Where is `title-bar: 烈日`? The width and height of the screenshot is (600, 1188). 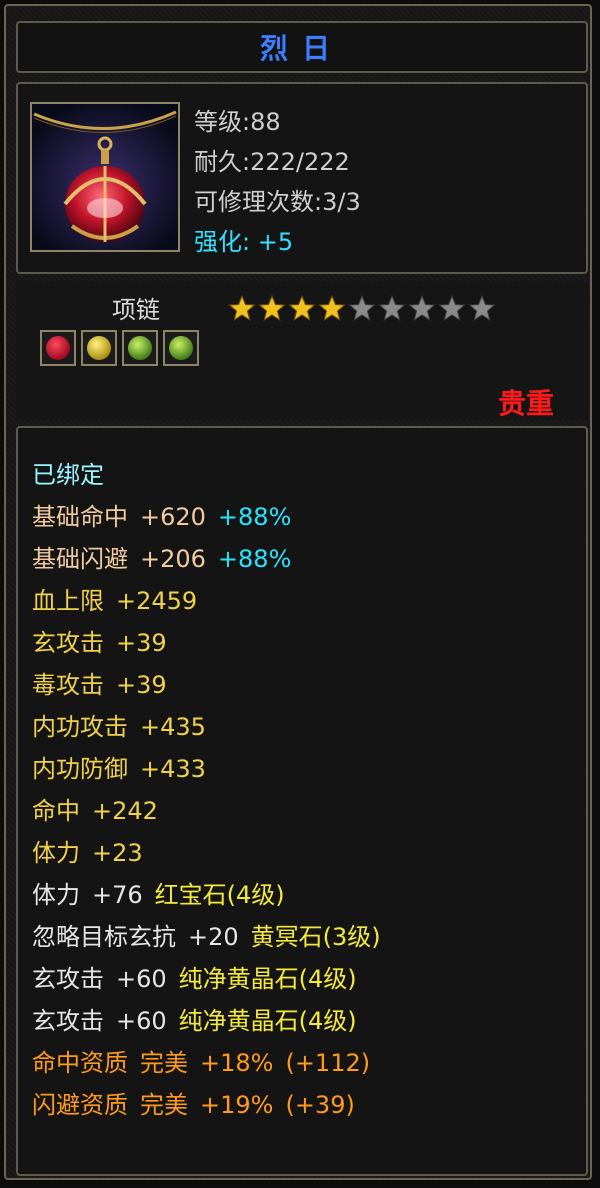 title-bar: 烈日 is located at coordinates (302, 47).